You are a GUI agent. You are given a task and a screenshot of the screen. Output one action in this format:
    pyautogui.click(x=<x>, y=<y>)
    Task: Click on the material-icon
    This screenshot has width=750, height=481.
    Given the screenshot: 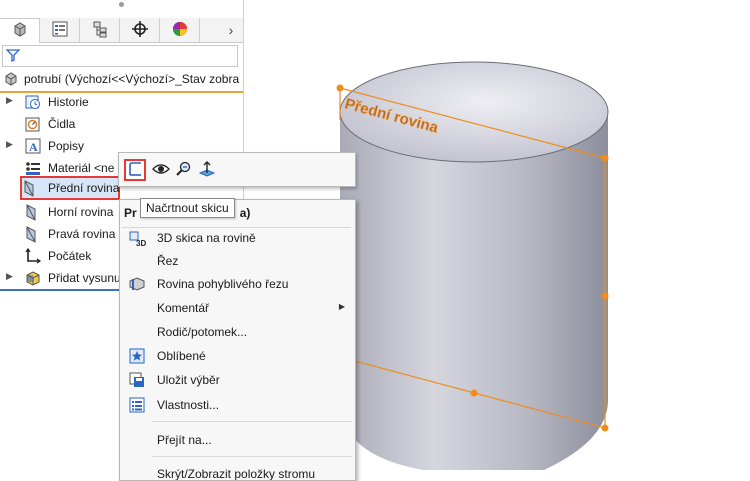 What is the action you would take?
    pyautogui.click(x=33, y=169)
    